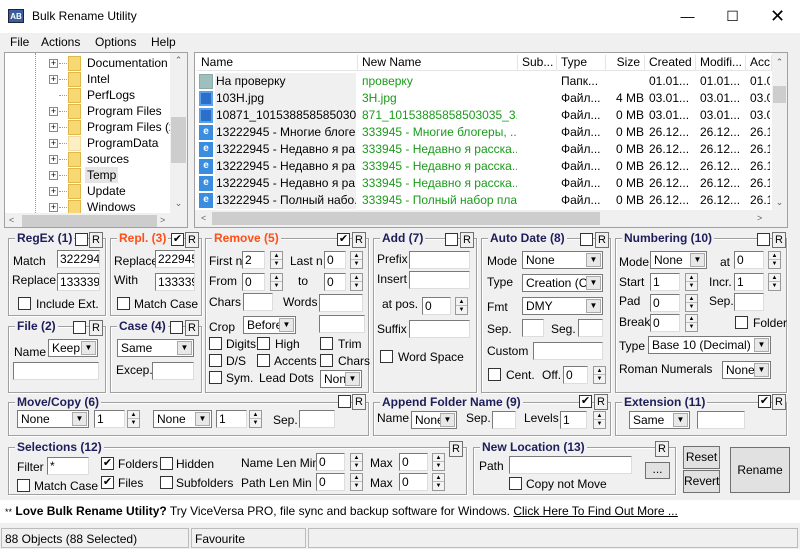 The width and height of the screenshot is (800, 549). What do you see at coordinates (662, 449) in the screenshot?
I see `new-location-reset-button: R` at bounding box center [662, 449].